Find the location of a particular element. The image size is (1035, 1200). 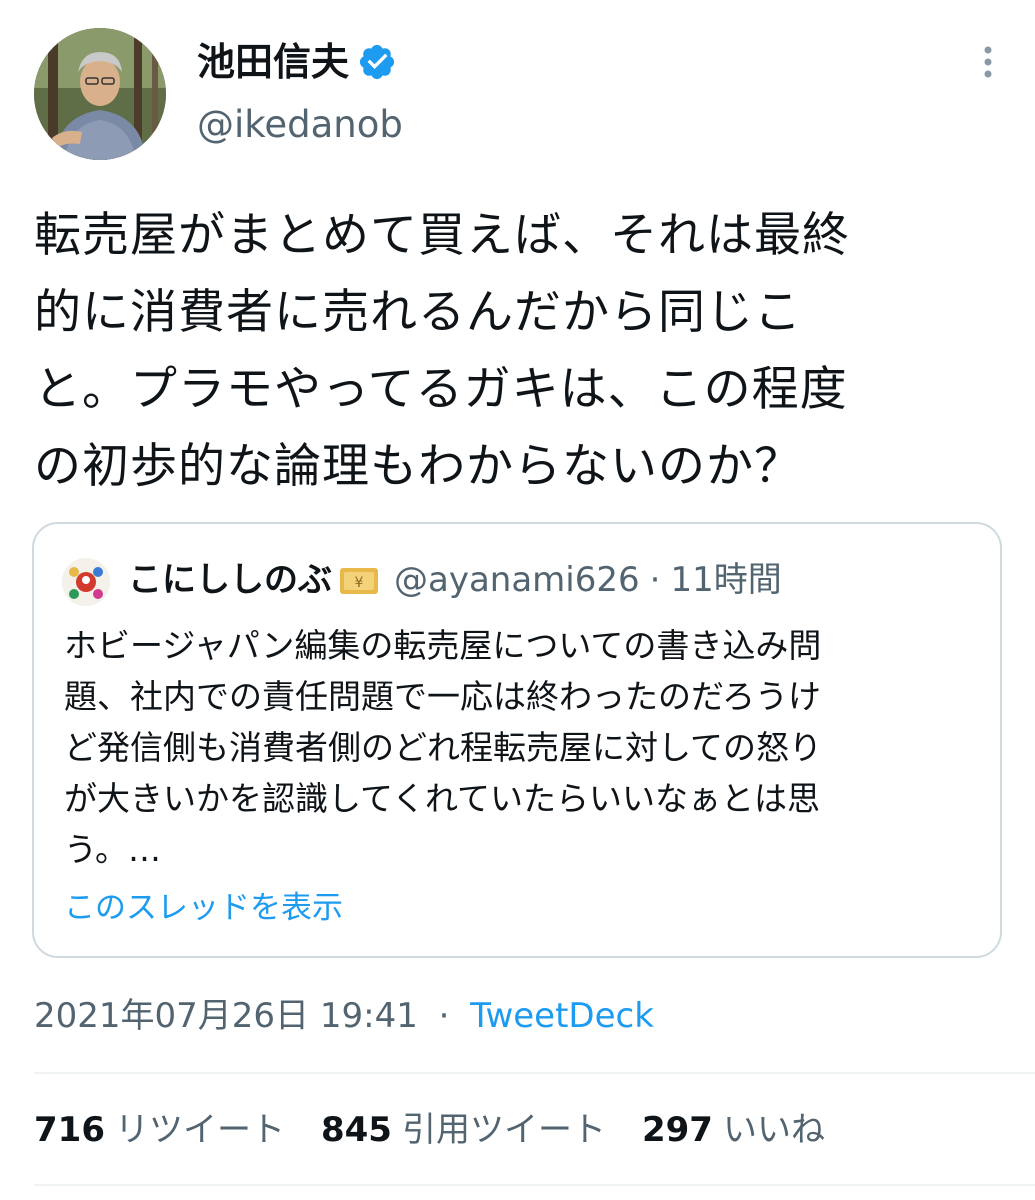

likes-stat: 297 いいね is located at coordinates (733, 1130).